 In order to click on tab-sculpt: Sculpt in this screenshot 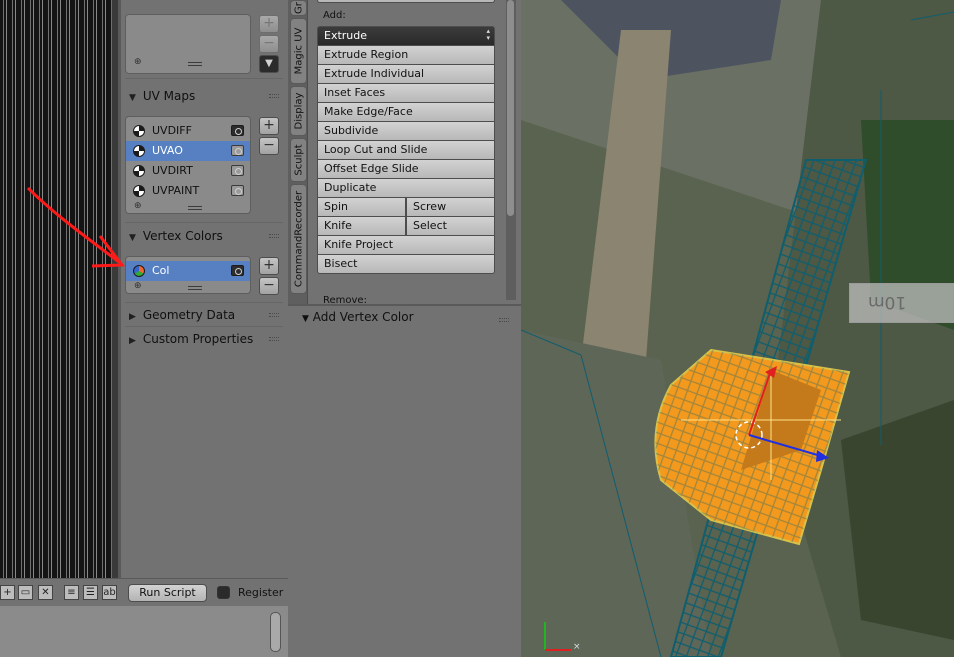, I will do `click(298, 160)`.